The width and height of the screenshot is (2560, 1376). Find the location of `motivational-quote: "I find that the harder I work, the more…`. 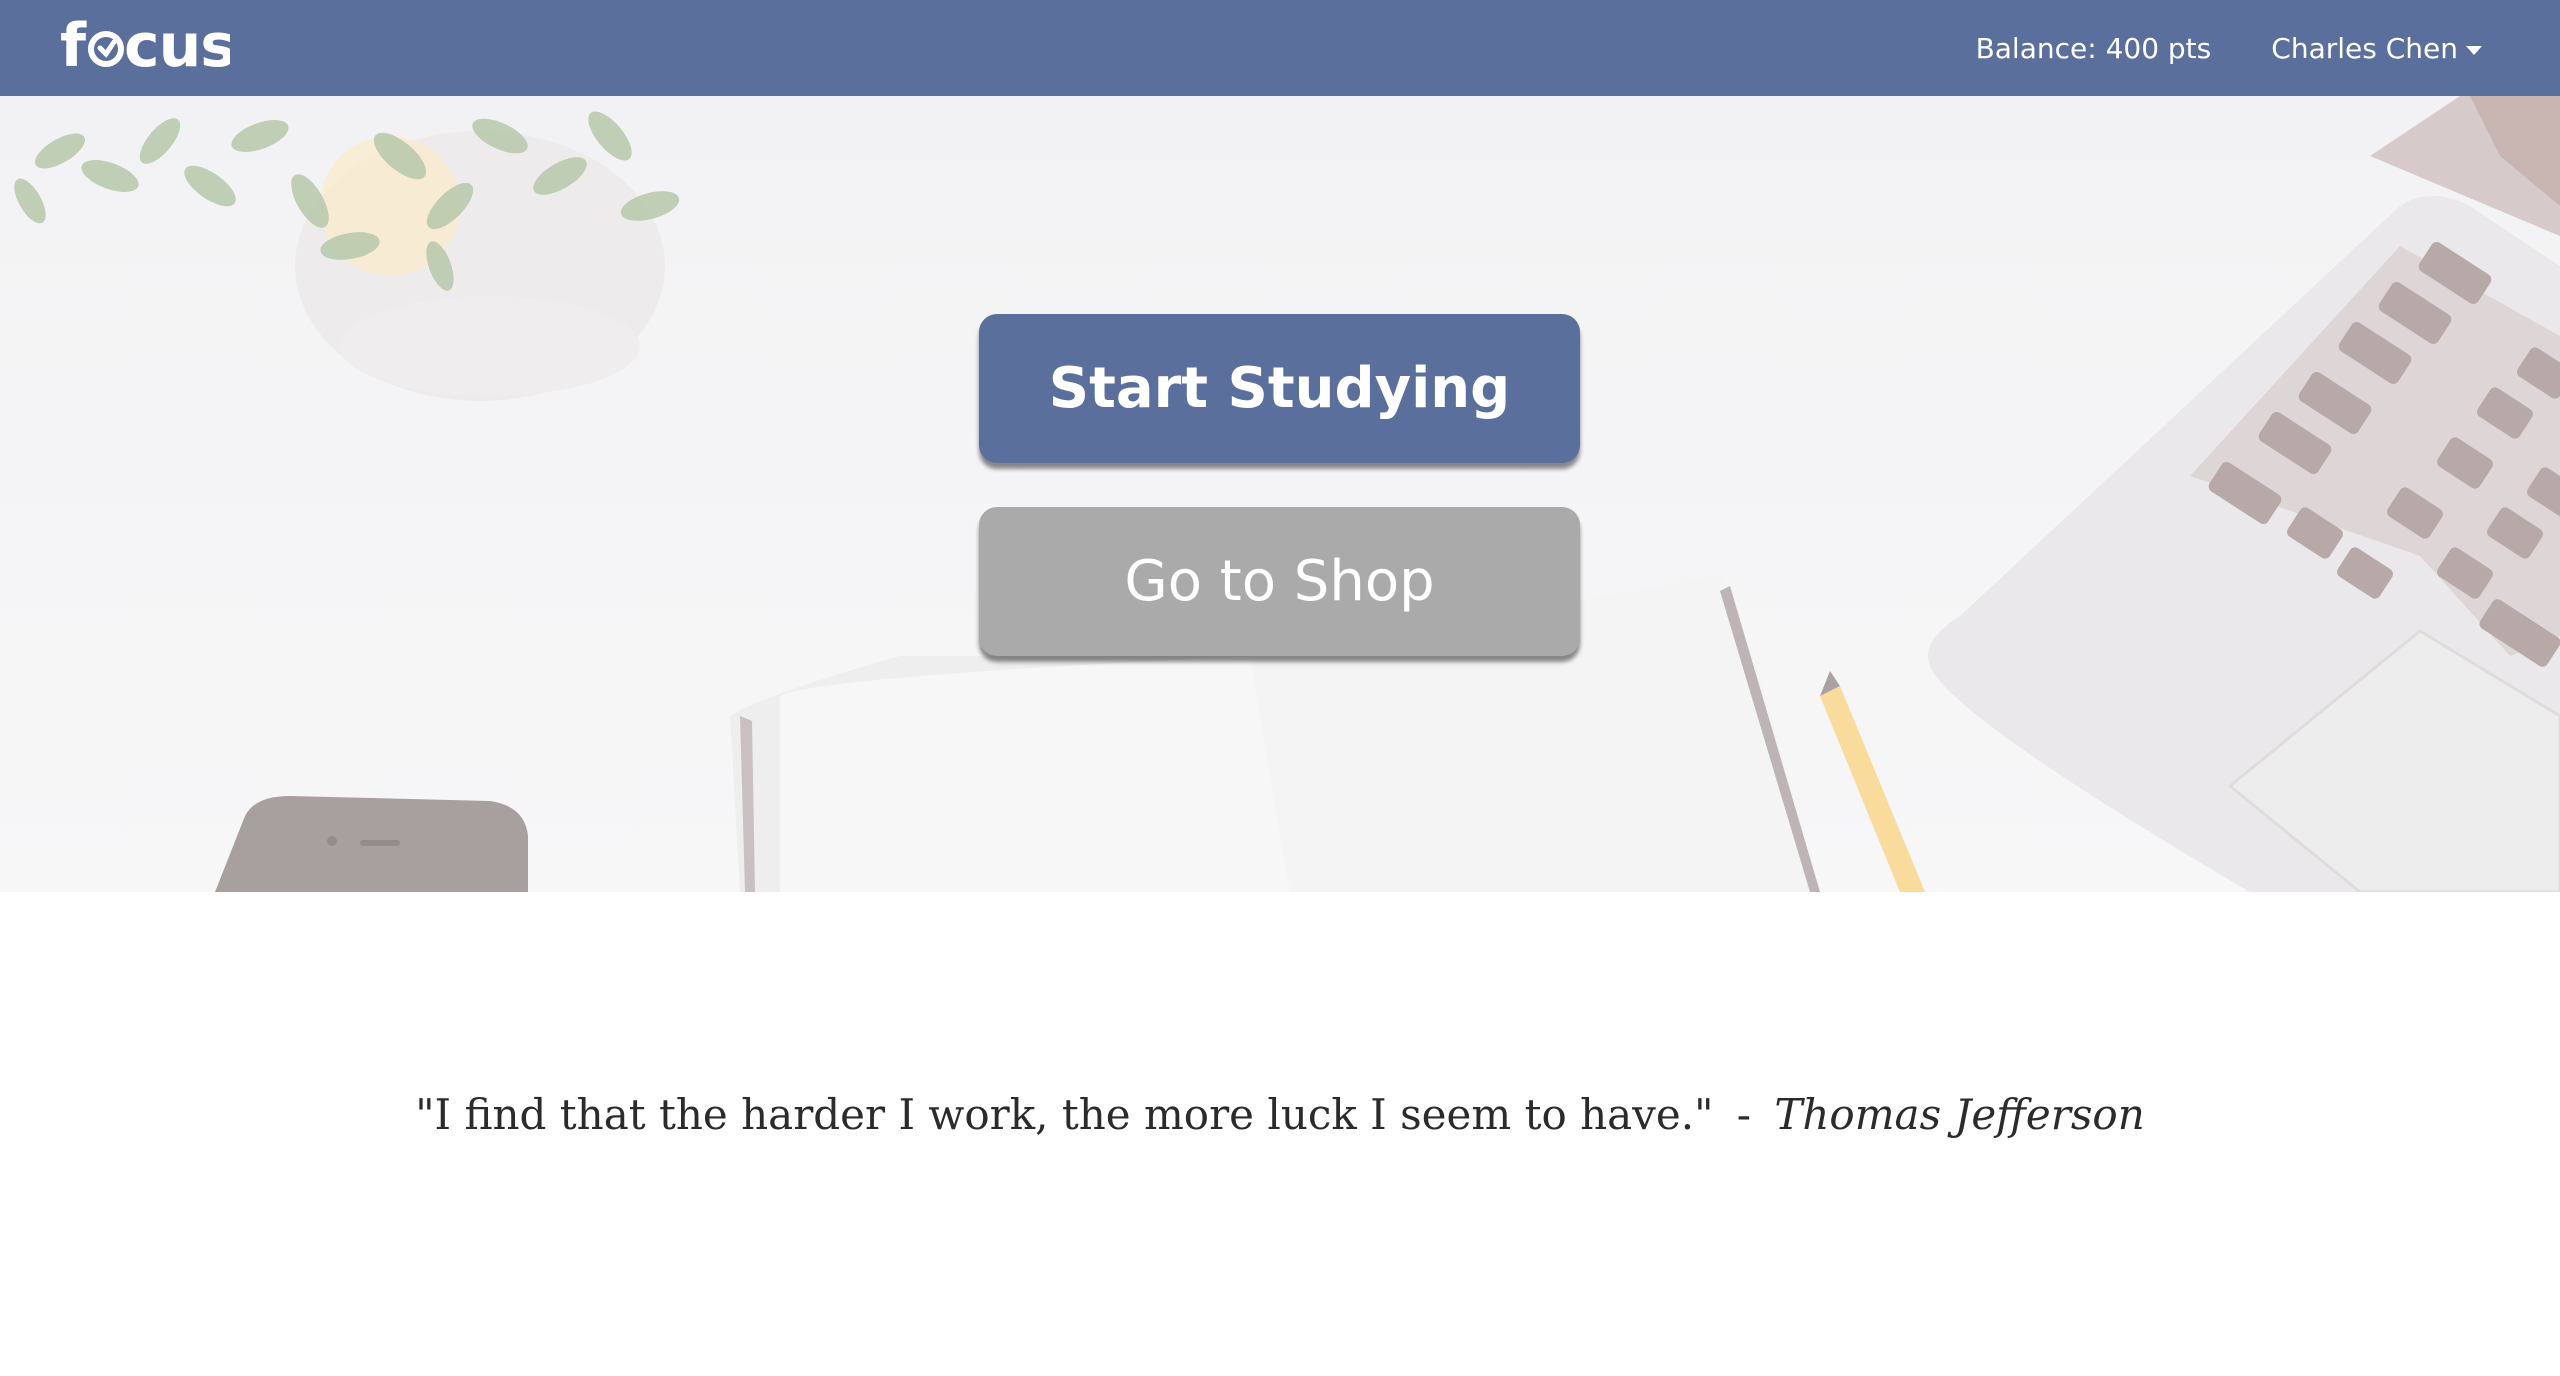

motivational-quote: "I find that the harder I work, the more… is located at coordinates (1280, 1114).